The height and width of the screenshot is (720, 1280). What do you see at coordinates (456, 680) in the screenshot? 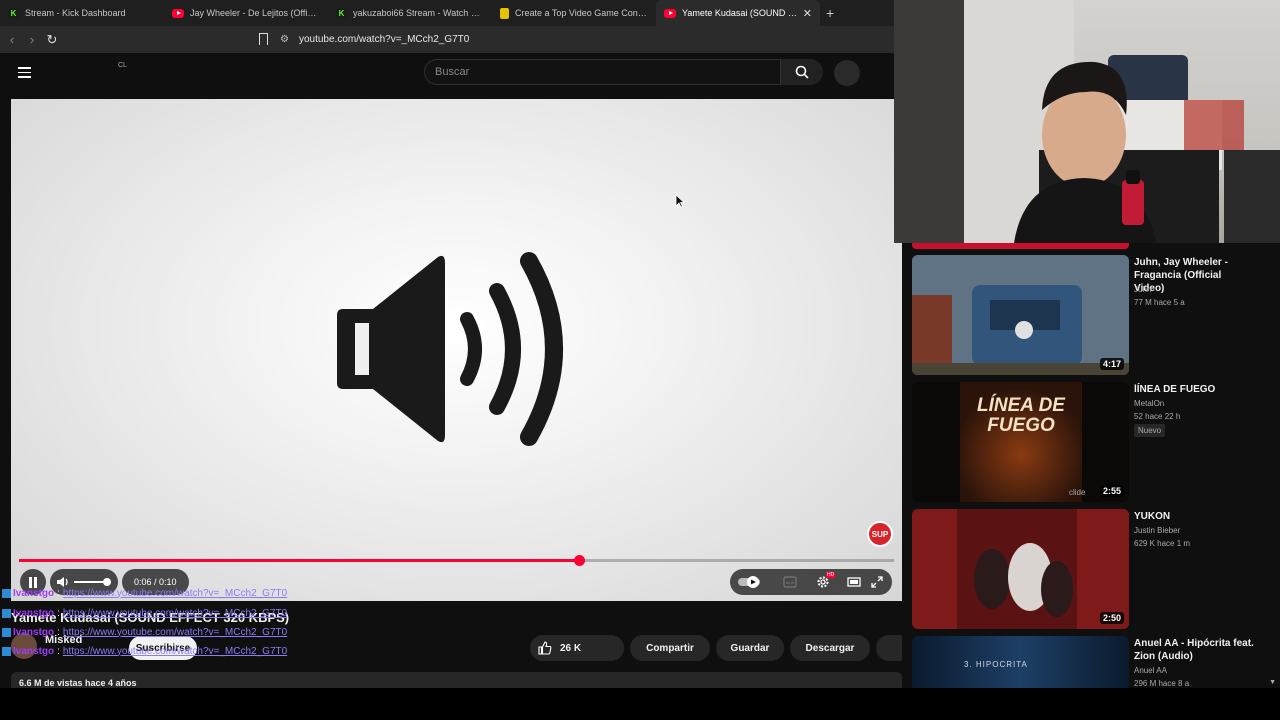
I see `description-box: 6.6 M de vistas hace 4 años` at bounding box center [456, 680].